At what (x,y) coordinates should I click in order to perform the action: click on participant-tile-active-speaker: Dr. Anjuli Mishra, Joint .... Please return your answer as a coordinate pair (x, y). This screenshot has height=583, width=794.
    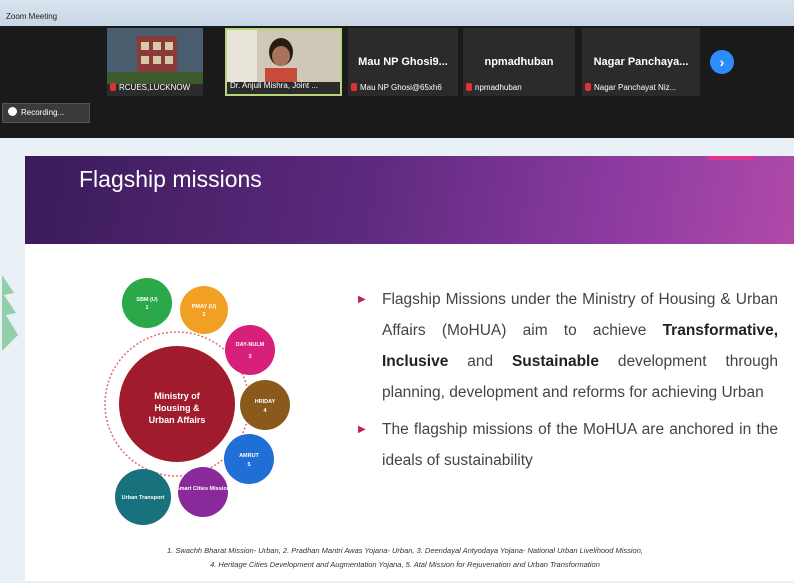
    Looking at the image, I should click on (283, 62).